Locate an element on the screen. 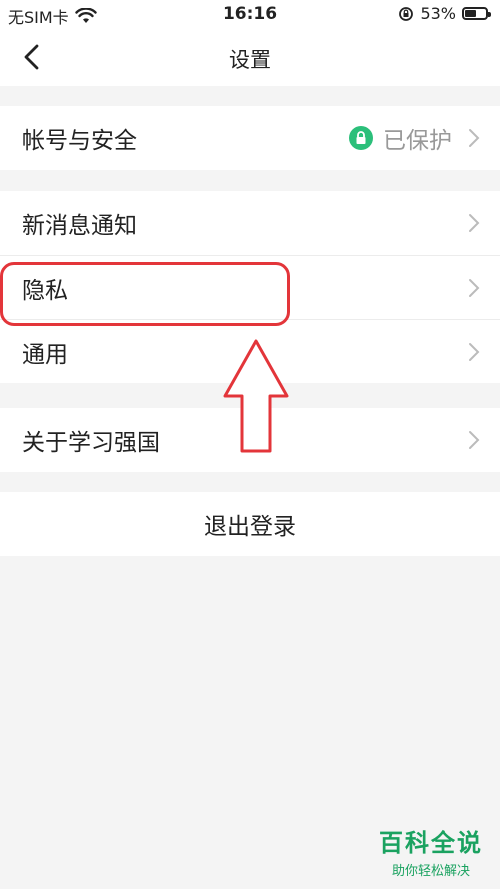  lock-icon is located at coordinates (361, 138).